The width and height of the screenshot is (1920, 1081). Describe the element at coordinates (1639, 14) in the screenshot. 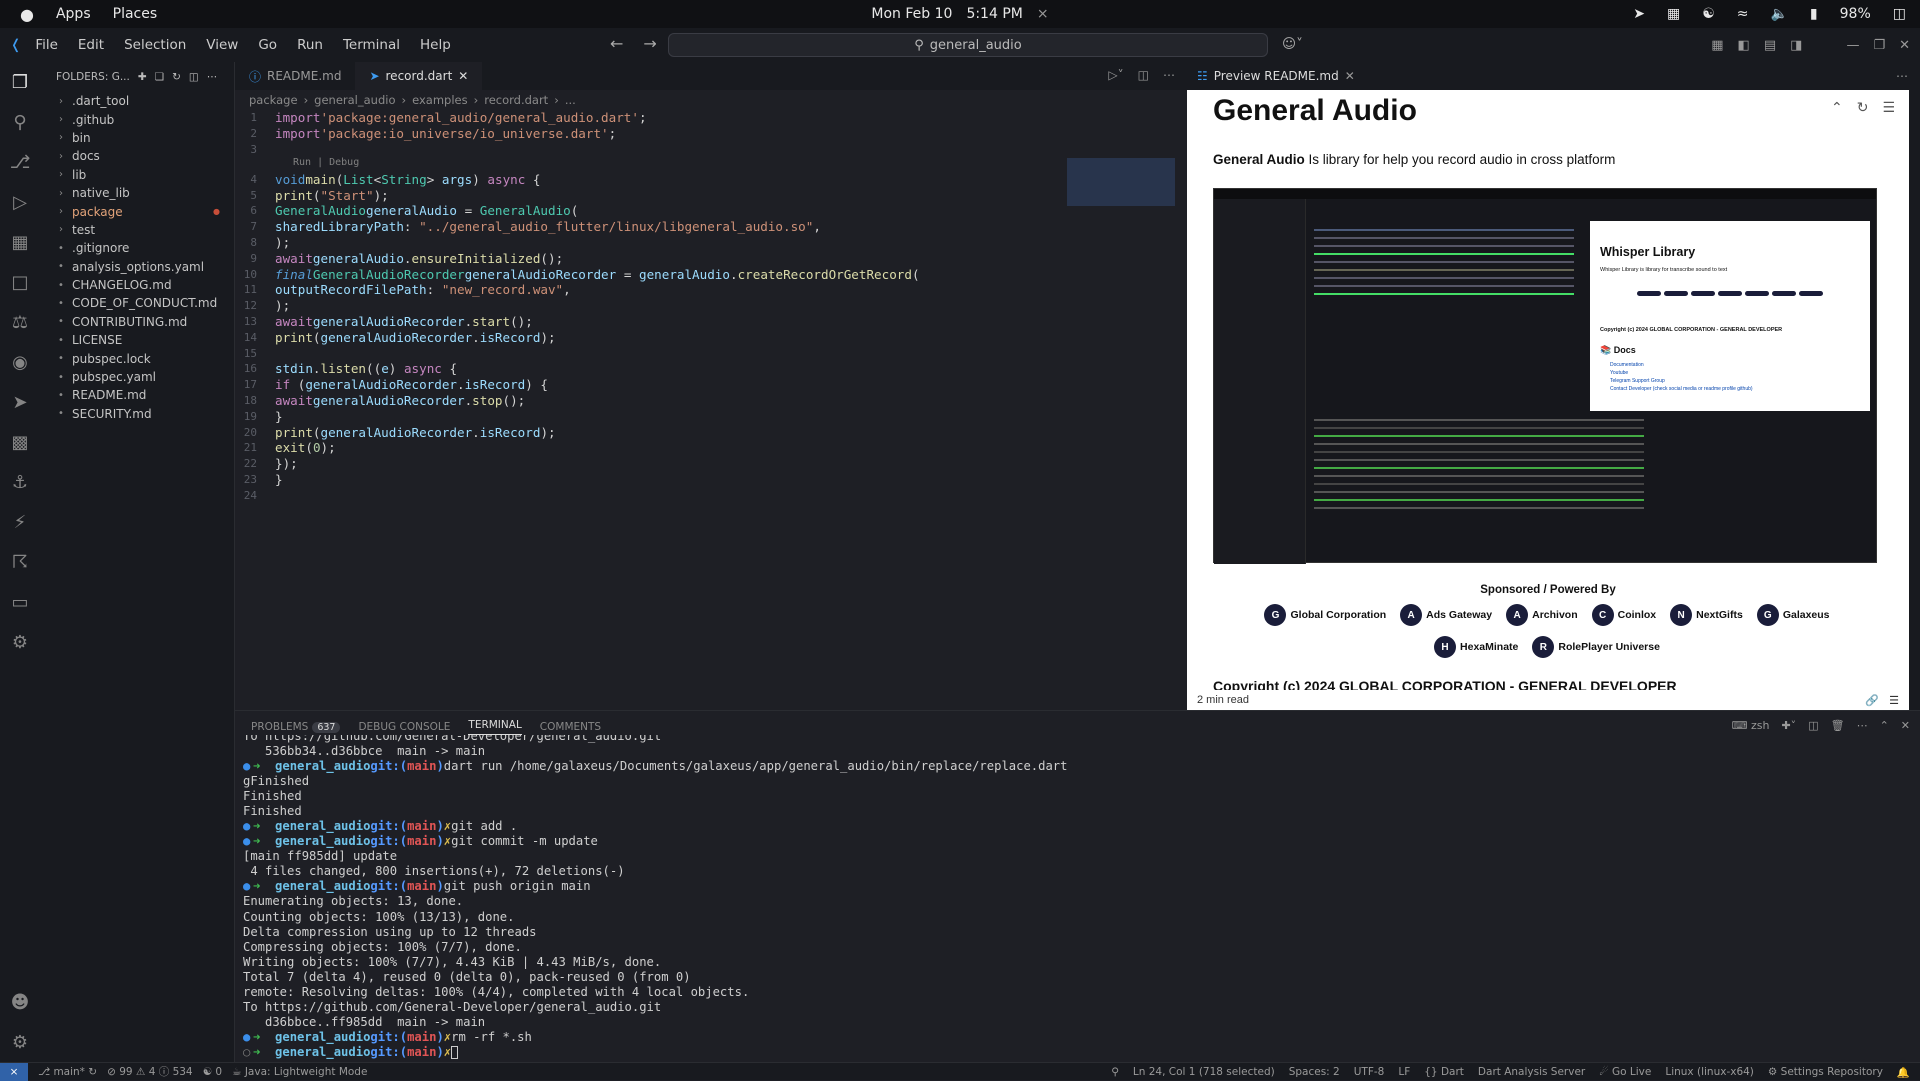

I see `telegram-icon: ➤` at that location.